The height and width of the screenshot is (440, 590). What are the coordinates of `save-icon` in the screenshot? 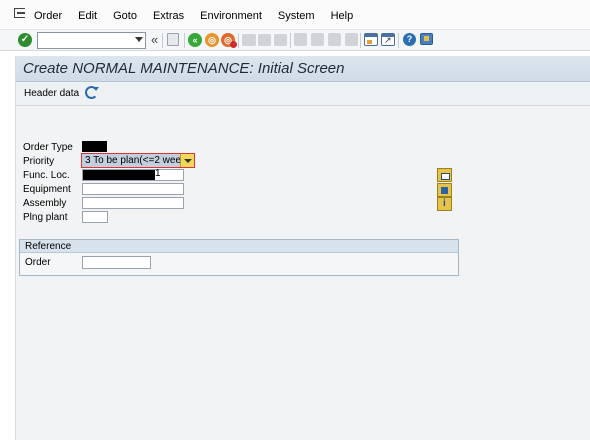 It's located at (173, 39).